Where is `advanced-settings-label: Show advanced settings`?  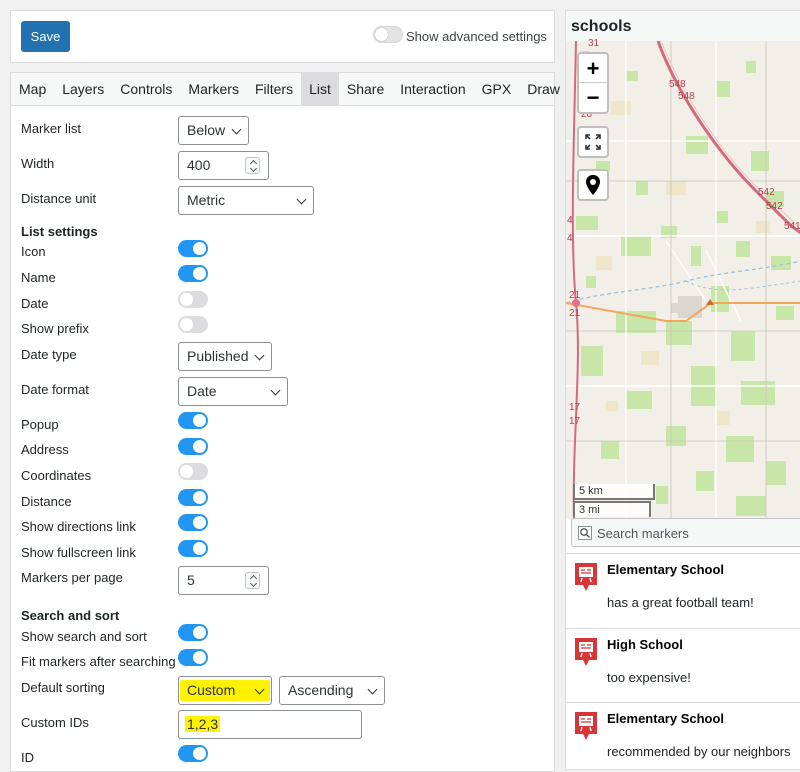
advanced-settings-label: Show advanced settings is located at coordinates (476, 36).